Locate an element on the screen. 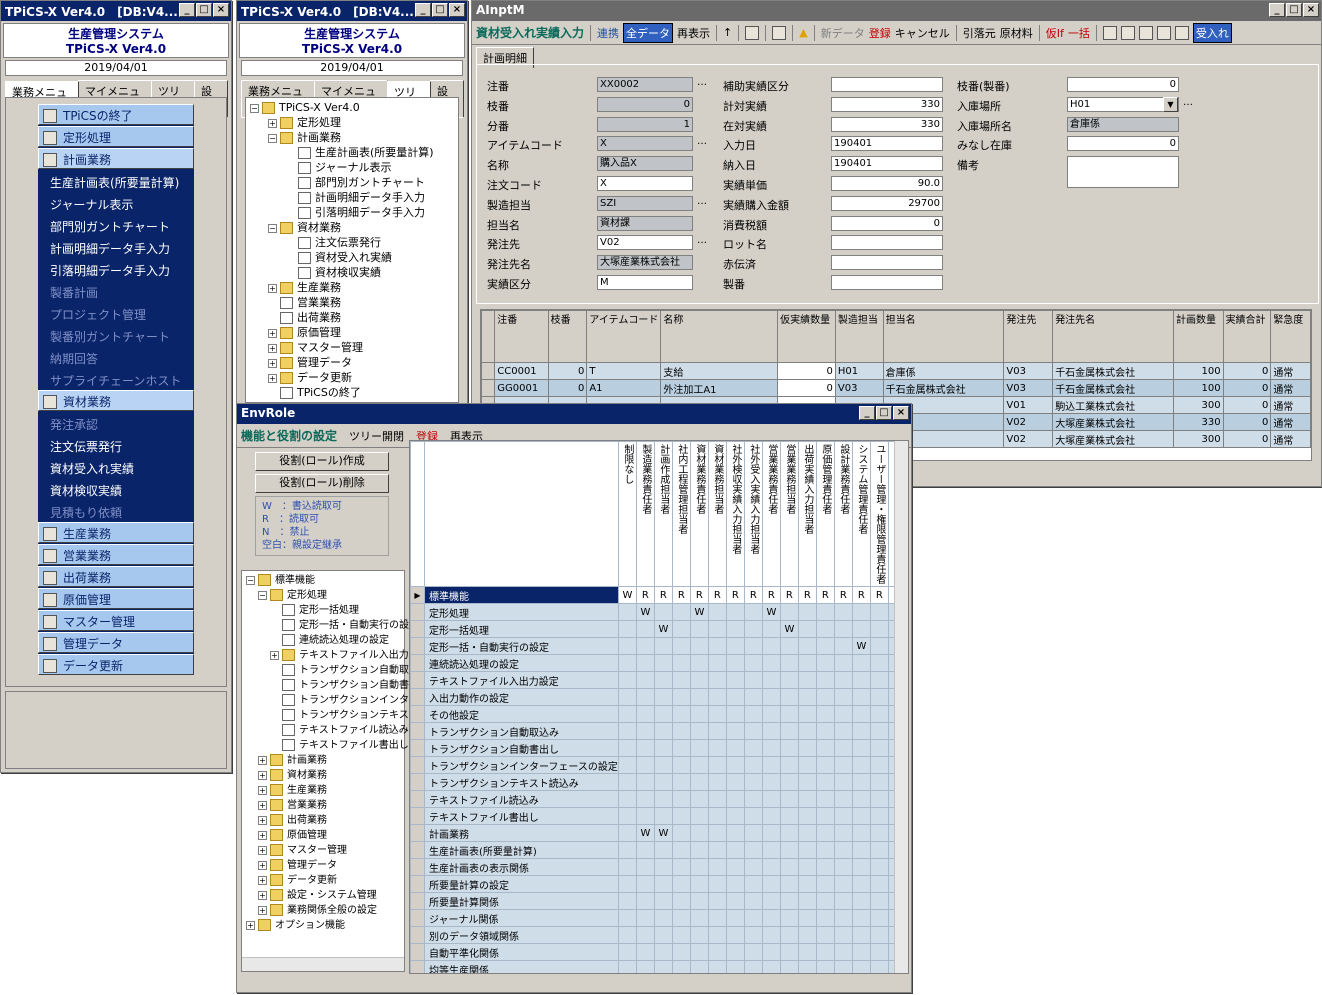  table-row: 入出力動作の設定 is located at coordinates (658, 697).